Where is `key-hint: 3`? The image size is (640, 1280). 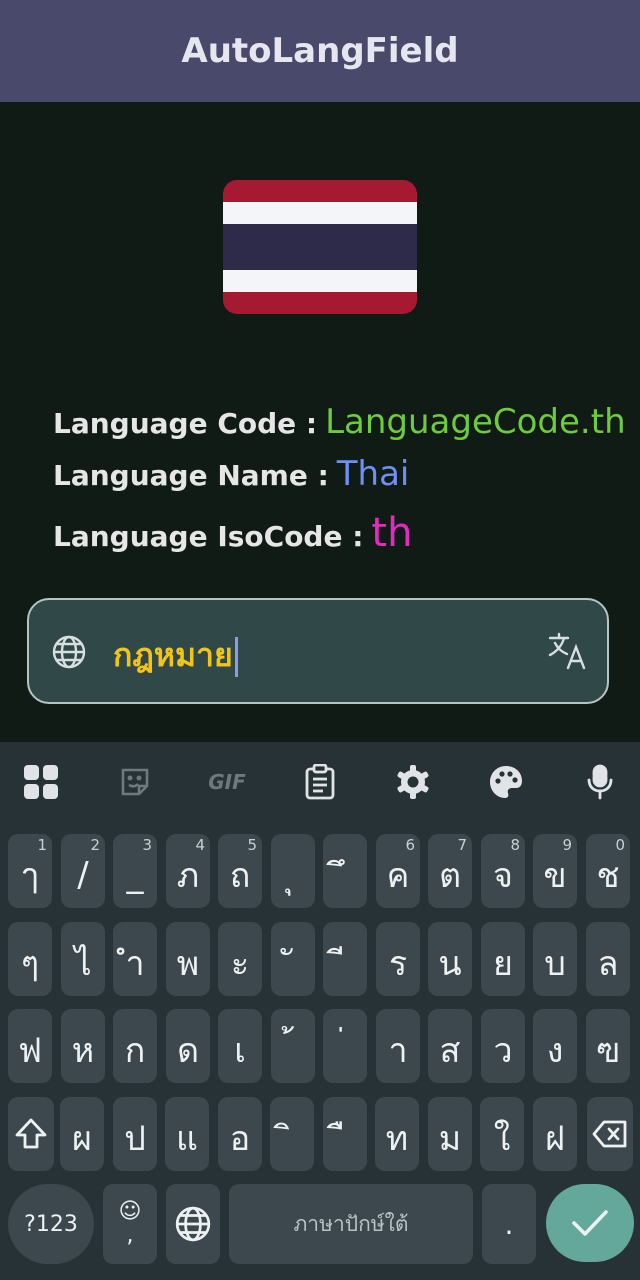 key-hint: 3 is located at coordinates (147, 845).